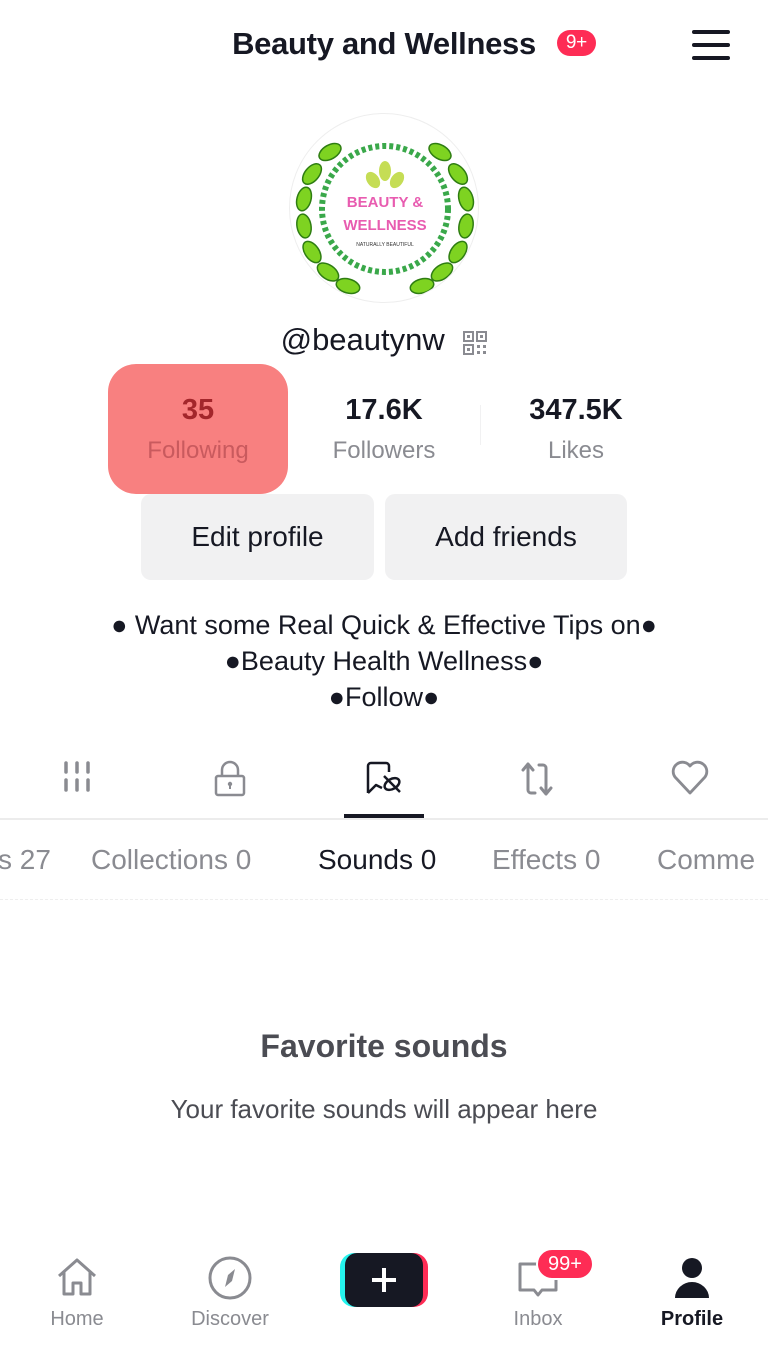 This screenshot has width=768, height=1365. I want to click on sub-tab-comments: Comme, so click(706, 860).